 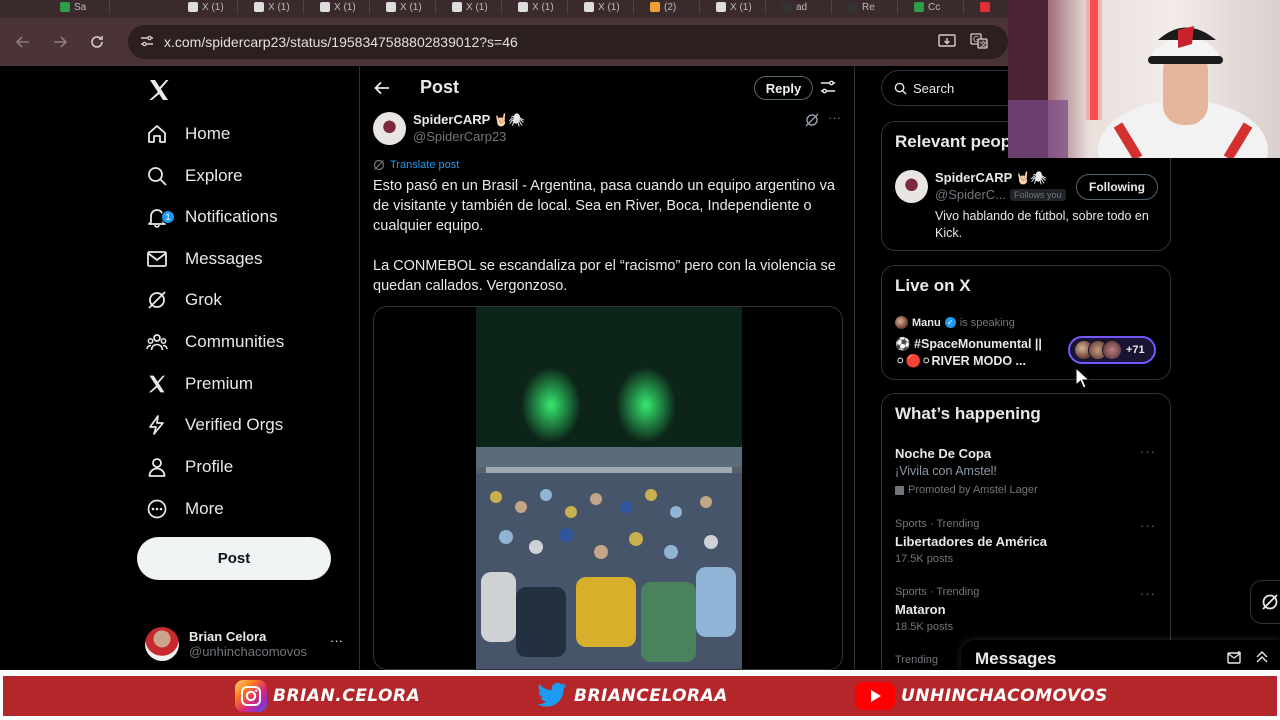 I want to click on nav-home: Home, so click(x=187, y=134).